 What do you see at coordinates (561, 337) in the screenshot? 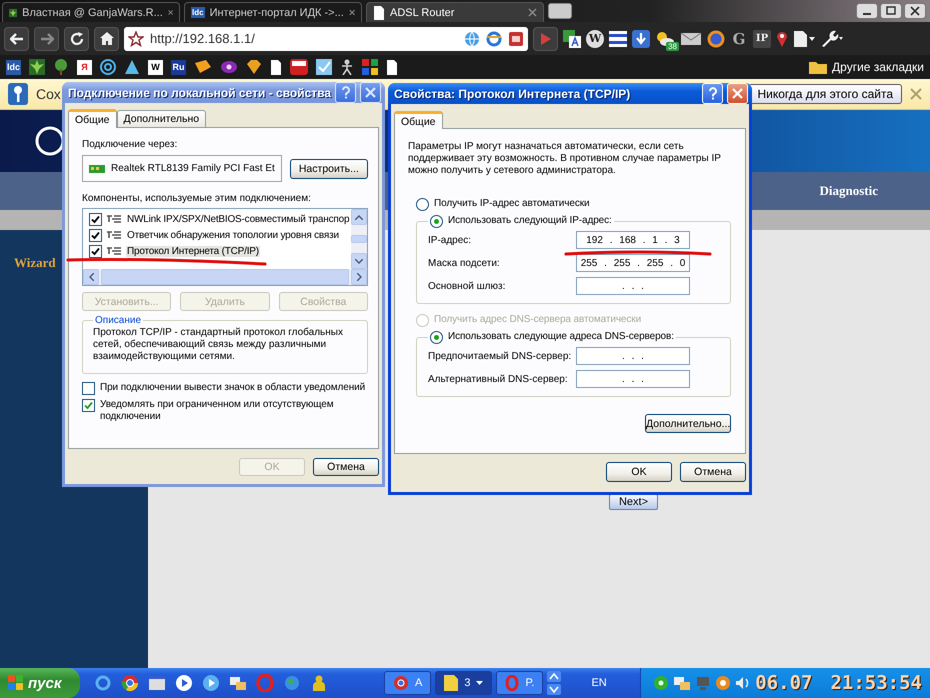
I see `radio-label: Использовать следующие адреса DNS-серверов:` at bounding box center [561, 337].